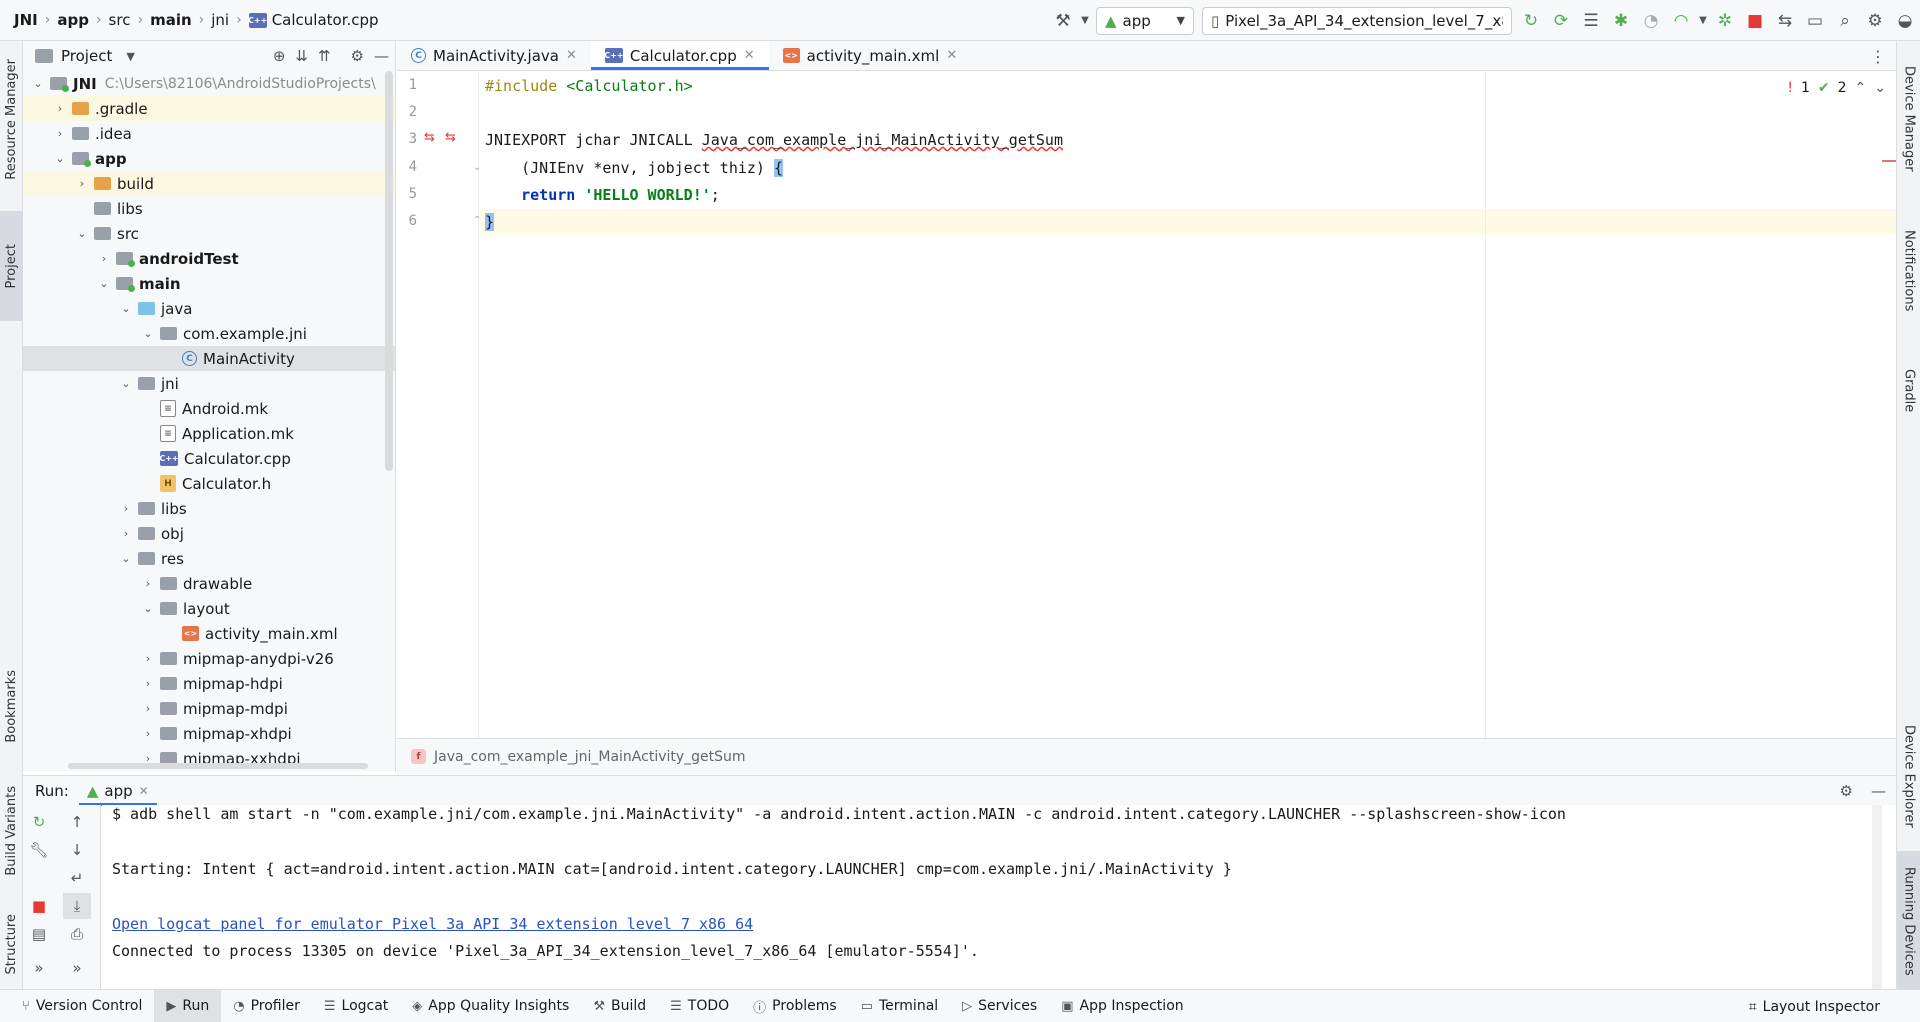 This screenshot has height=1022, width=1920. Describe the element at coordinates (1845, 21) in the screenshot. I see `search-icon: ⌕` at that location.